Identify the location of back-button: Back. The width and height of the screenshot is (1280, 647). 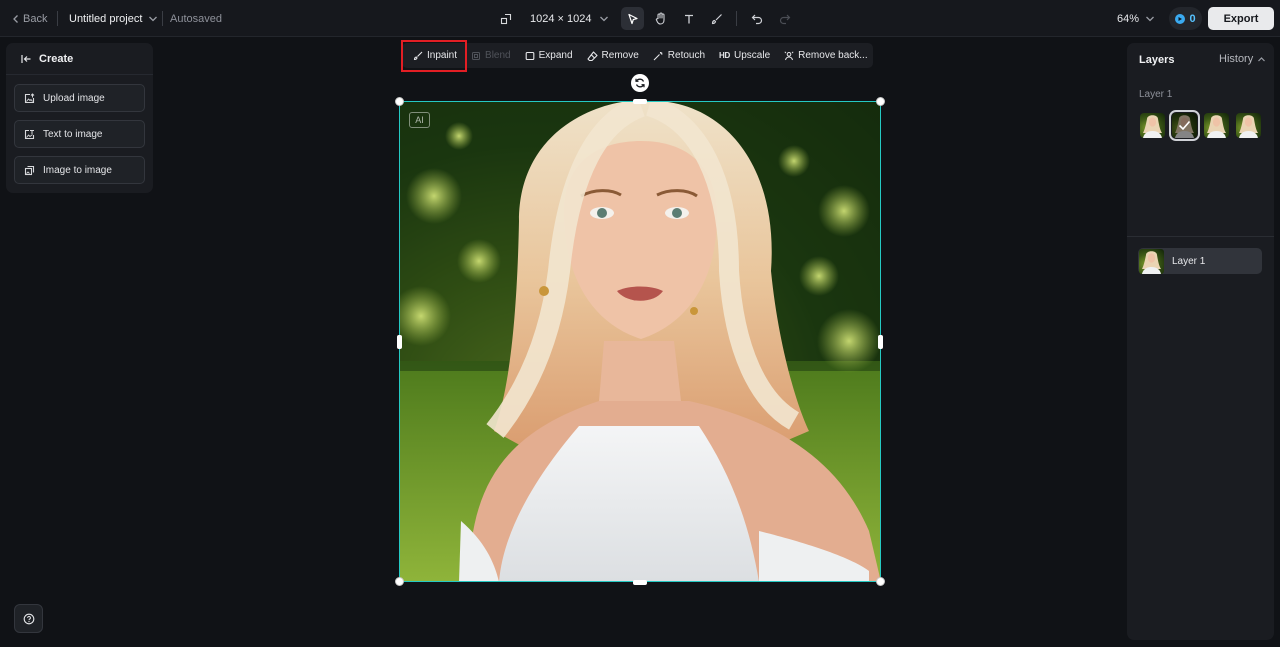
(29, 18).